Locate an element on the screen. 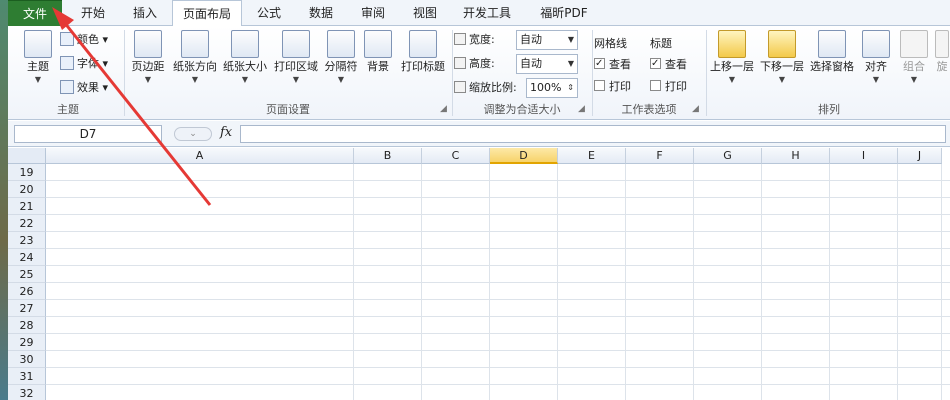  annotation-arrow-line is located at coordinates (135, 111).